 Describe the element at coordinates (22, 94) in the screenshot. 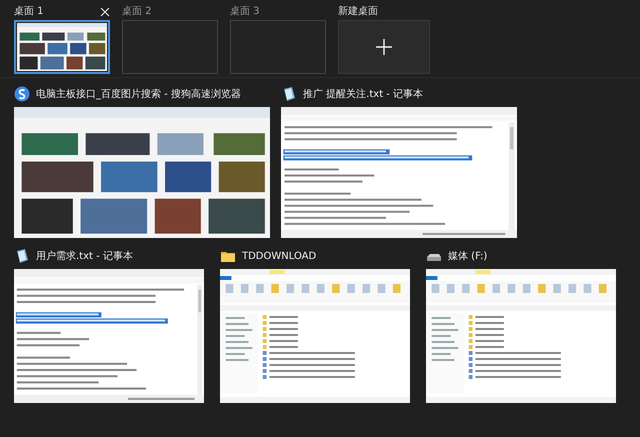

I see `browser-logo-icon` at that location.